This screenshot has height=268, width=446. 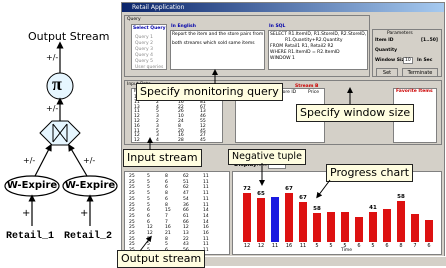 I want to click on app-titlebar: Retail Application, so click(x=283, y=7).